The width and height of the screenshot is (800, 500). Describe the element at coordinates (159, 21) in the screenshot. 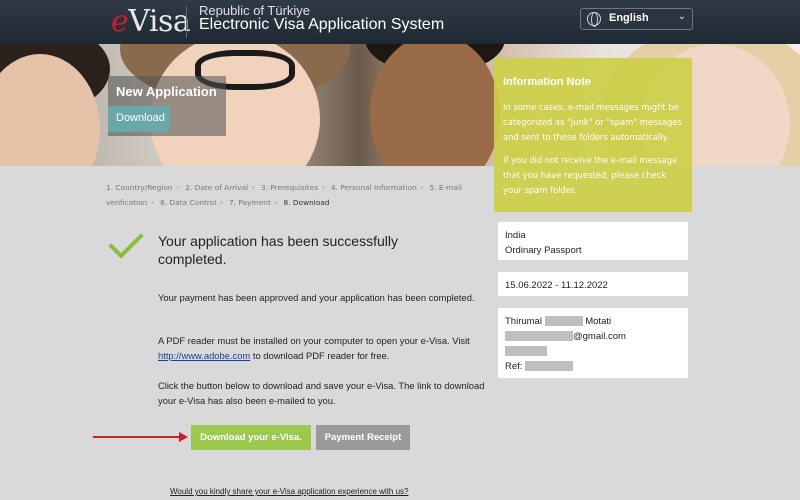

I see `logo-visa: Visa` at that location.